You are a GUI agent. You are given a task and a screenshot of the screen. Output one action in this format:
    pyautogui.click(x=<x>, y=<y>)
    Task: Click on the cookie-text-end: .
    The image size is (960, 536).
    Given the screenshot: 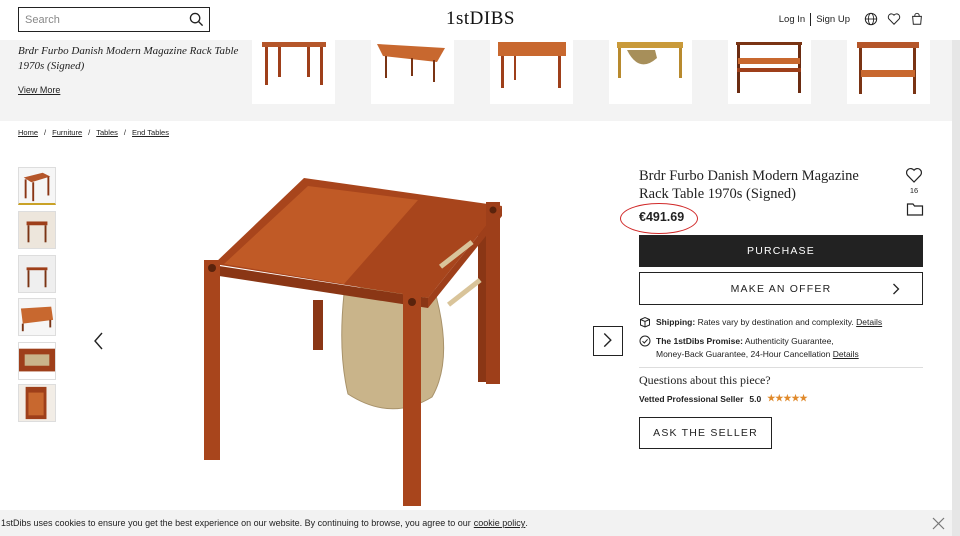 What is the action you would take?
    pyautogui.click(x=526, y=523)
    